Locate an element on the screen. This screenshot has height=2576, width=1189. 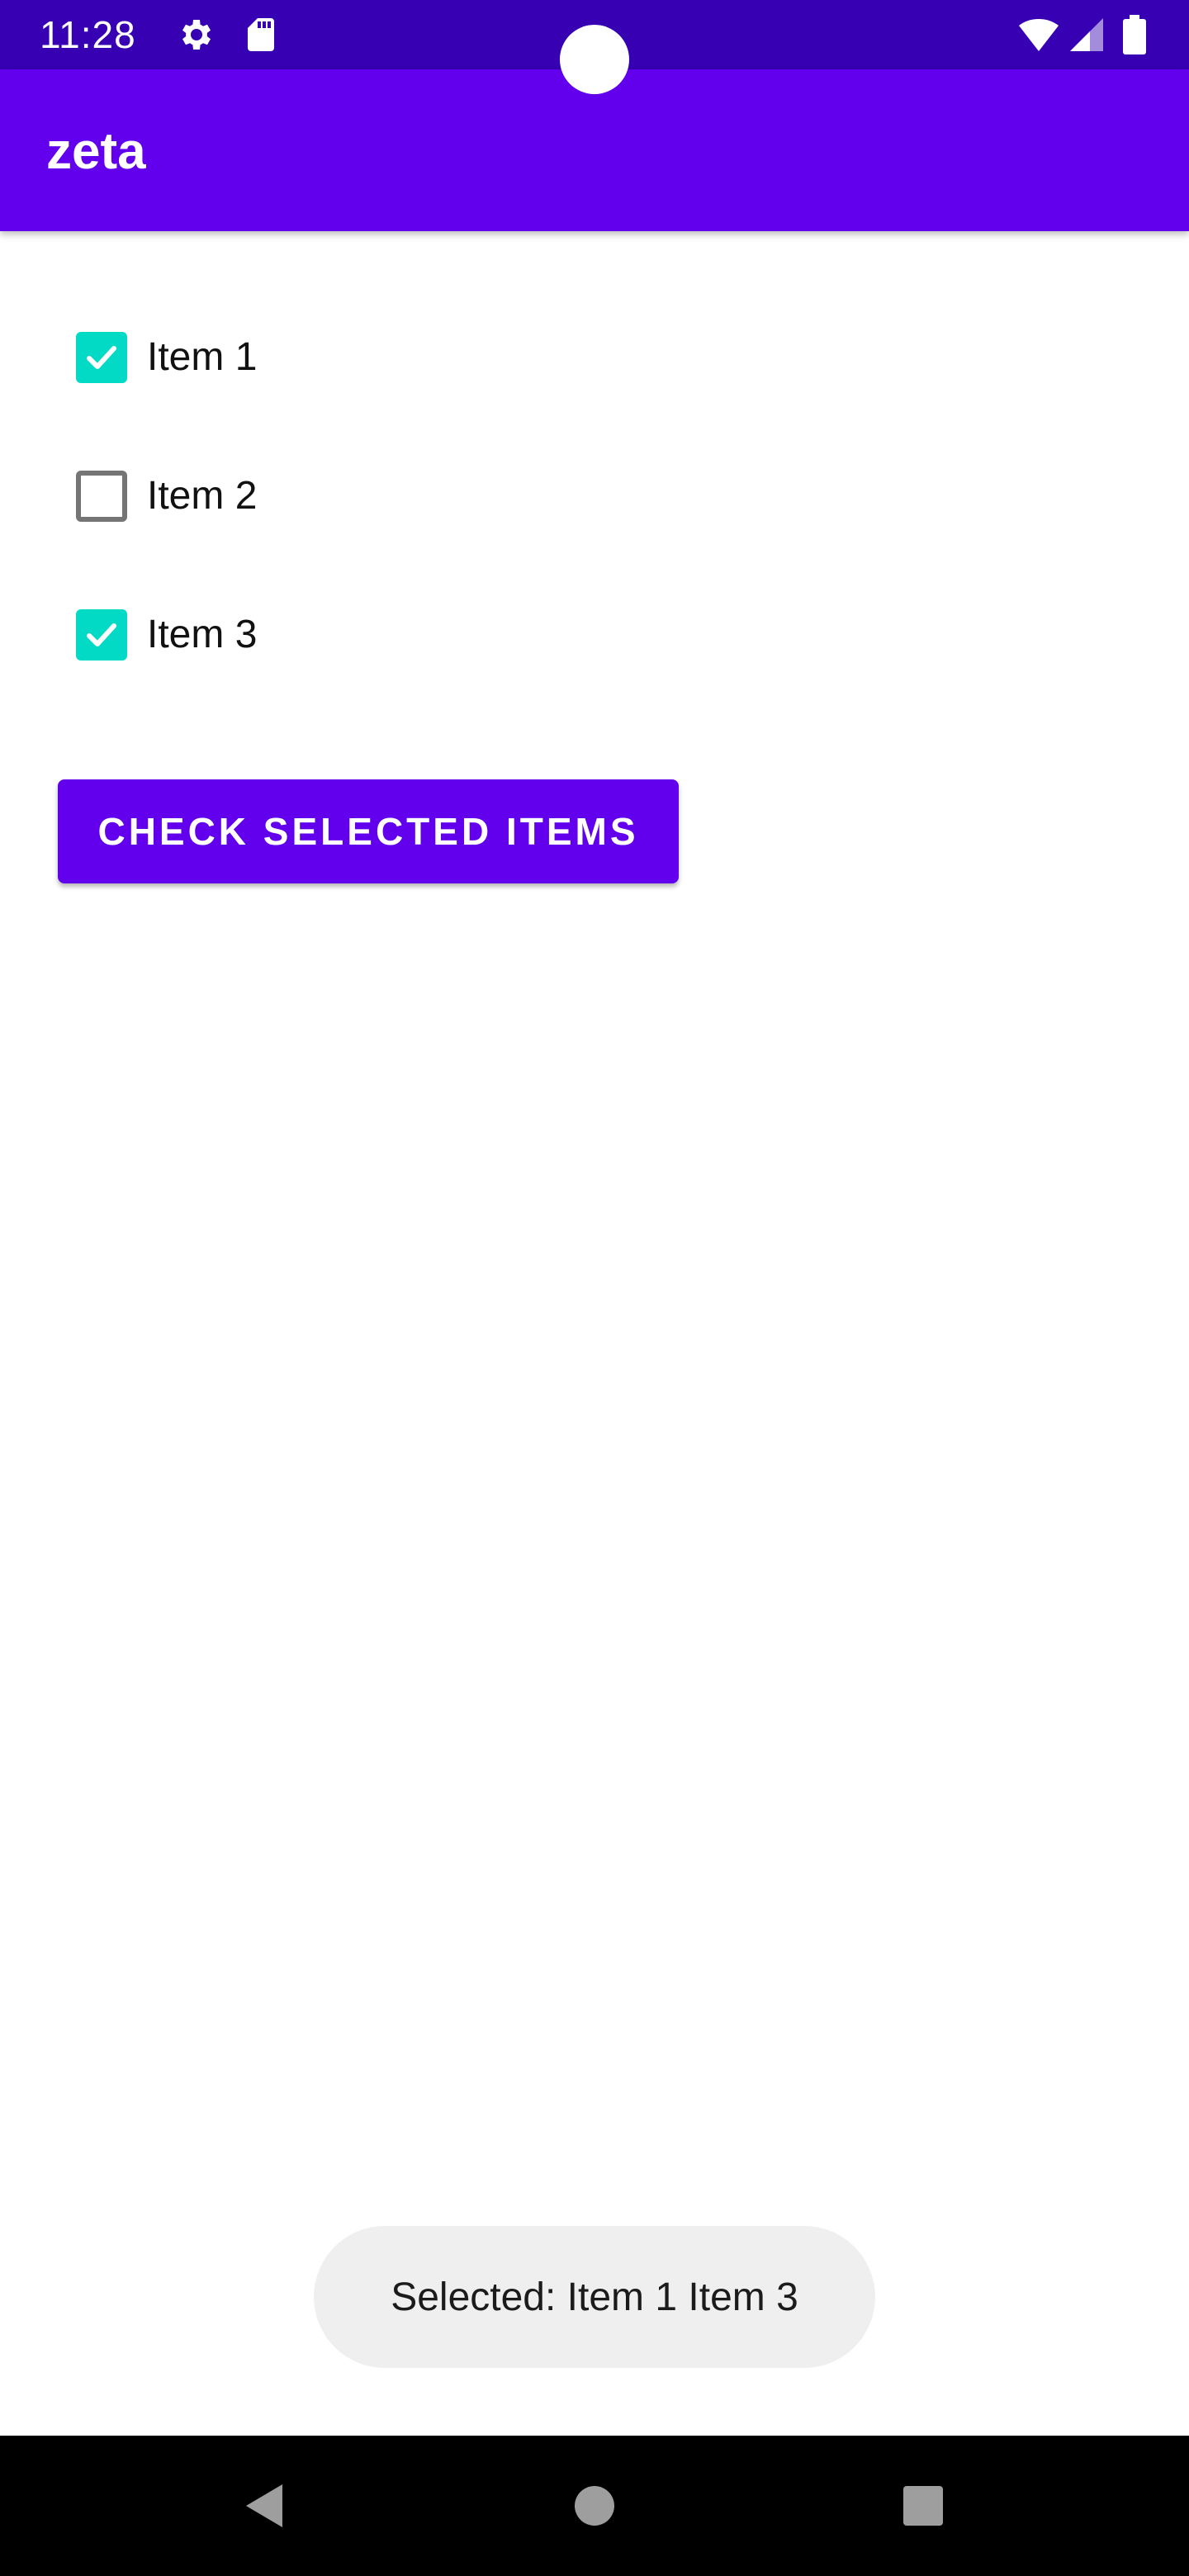
home-button is located at coordinates (594, 2506).